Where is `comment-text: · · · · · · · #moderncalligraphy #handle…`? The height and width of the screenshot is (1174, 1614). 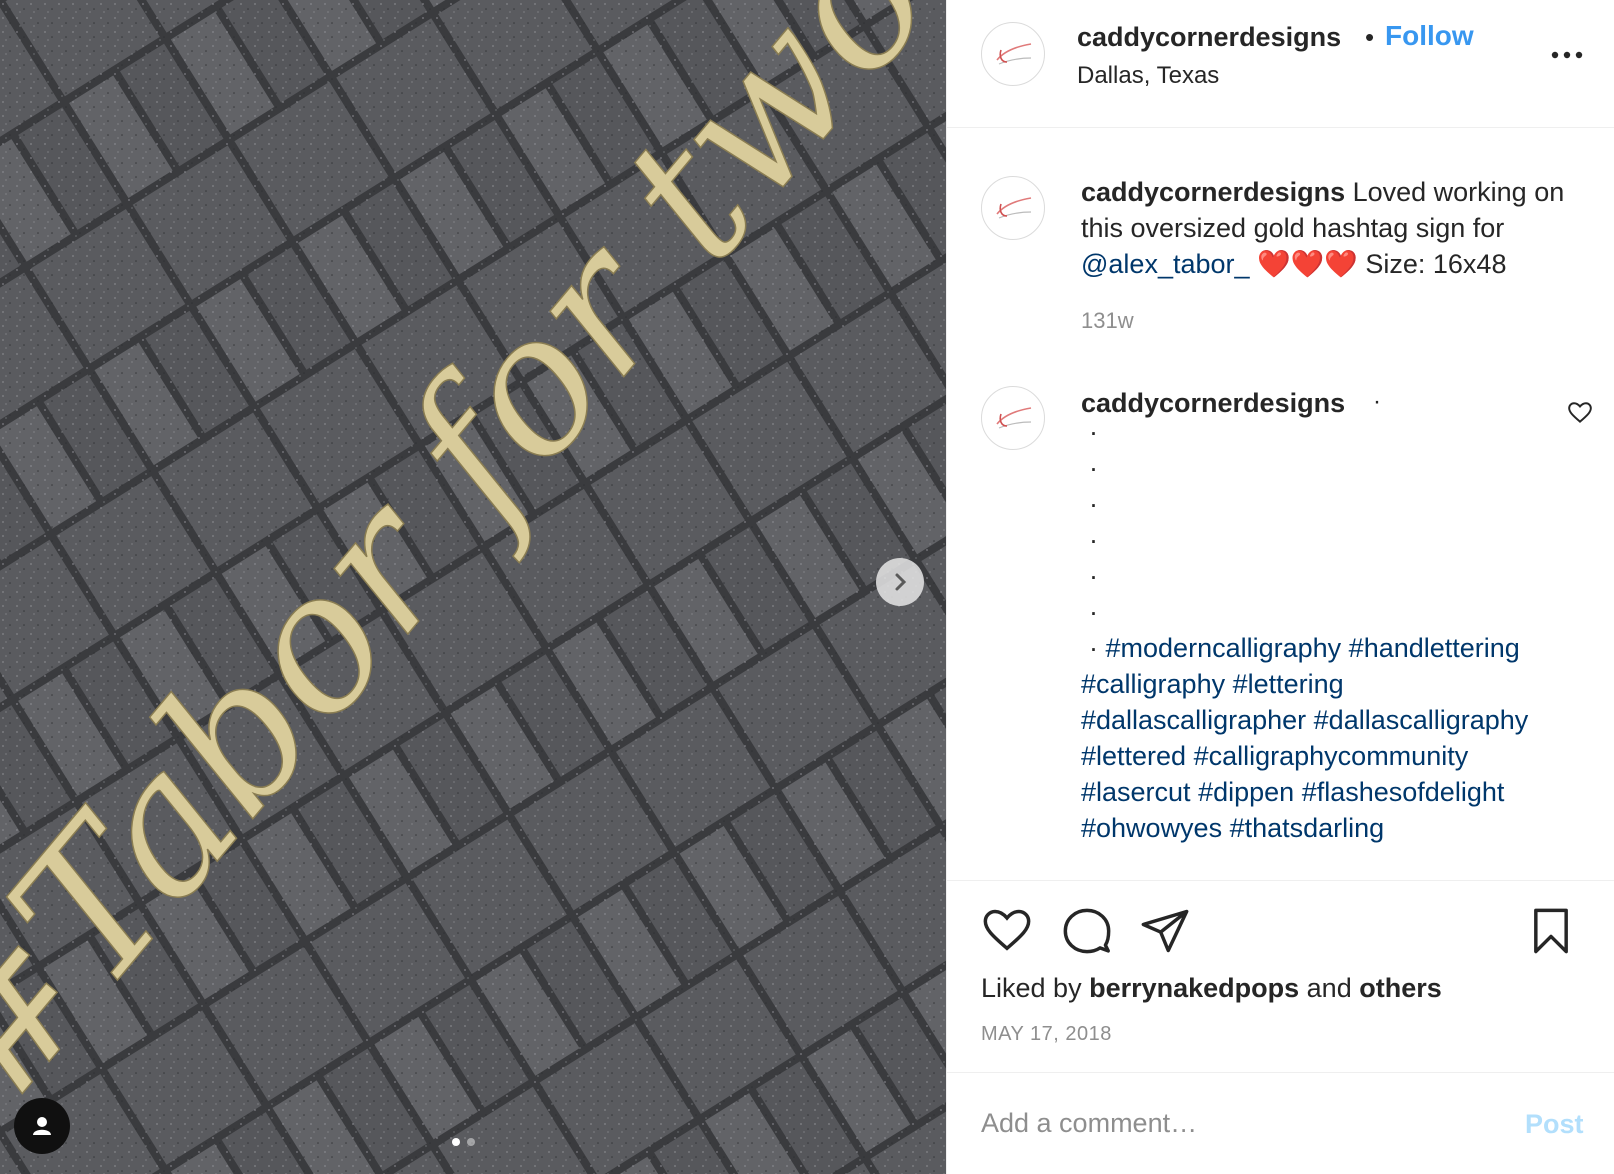
comment-text: · · · · · · · #moderncalligraphy #handle… is located at coordinates (1316, 630).